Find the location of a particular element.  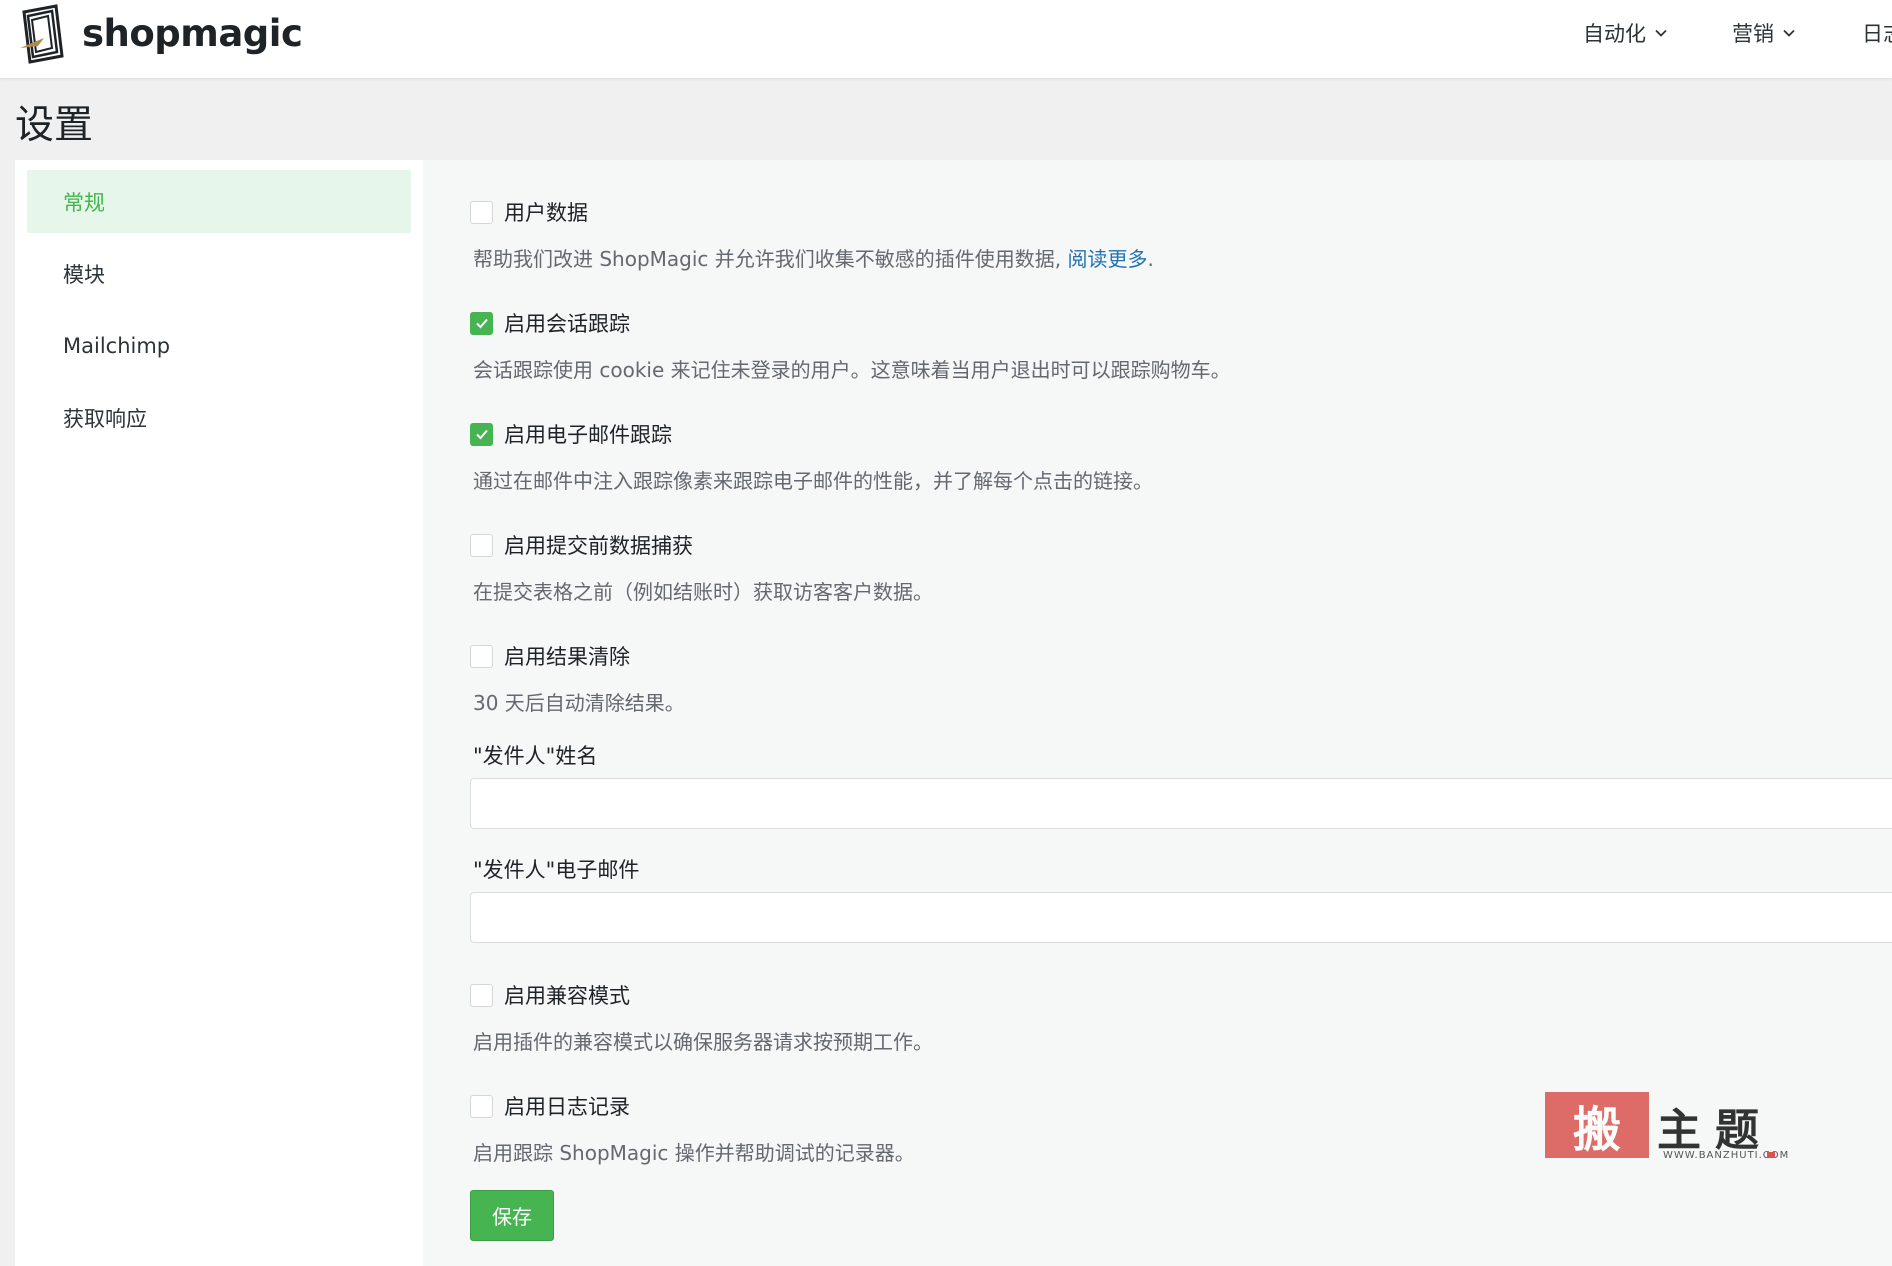

from-name-label: "发件人"姓名 is located at coordinates (535, 756).